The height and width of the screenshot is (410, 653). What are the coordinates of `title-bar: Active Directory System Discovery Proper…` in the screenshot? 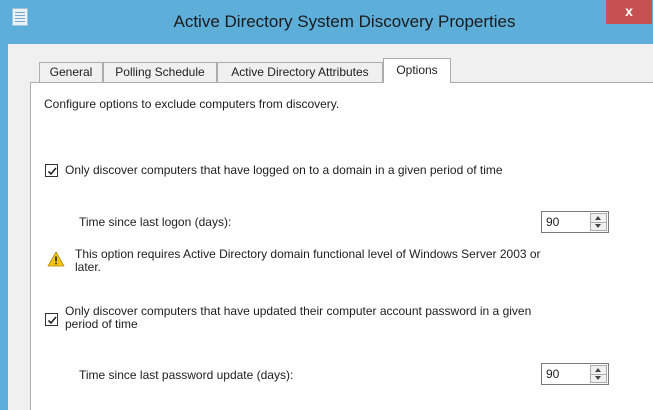 It's located at (326, 22).